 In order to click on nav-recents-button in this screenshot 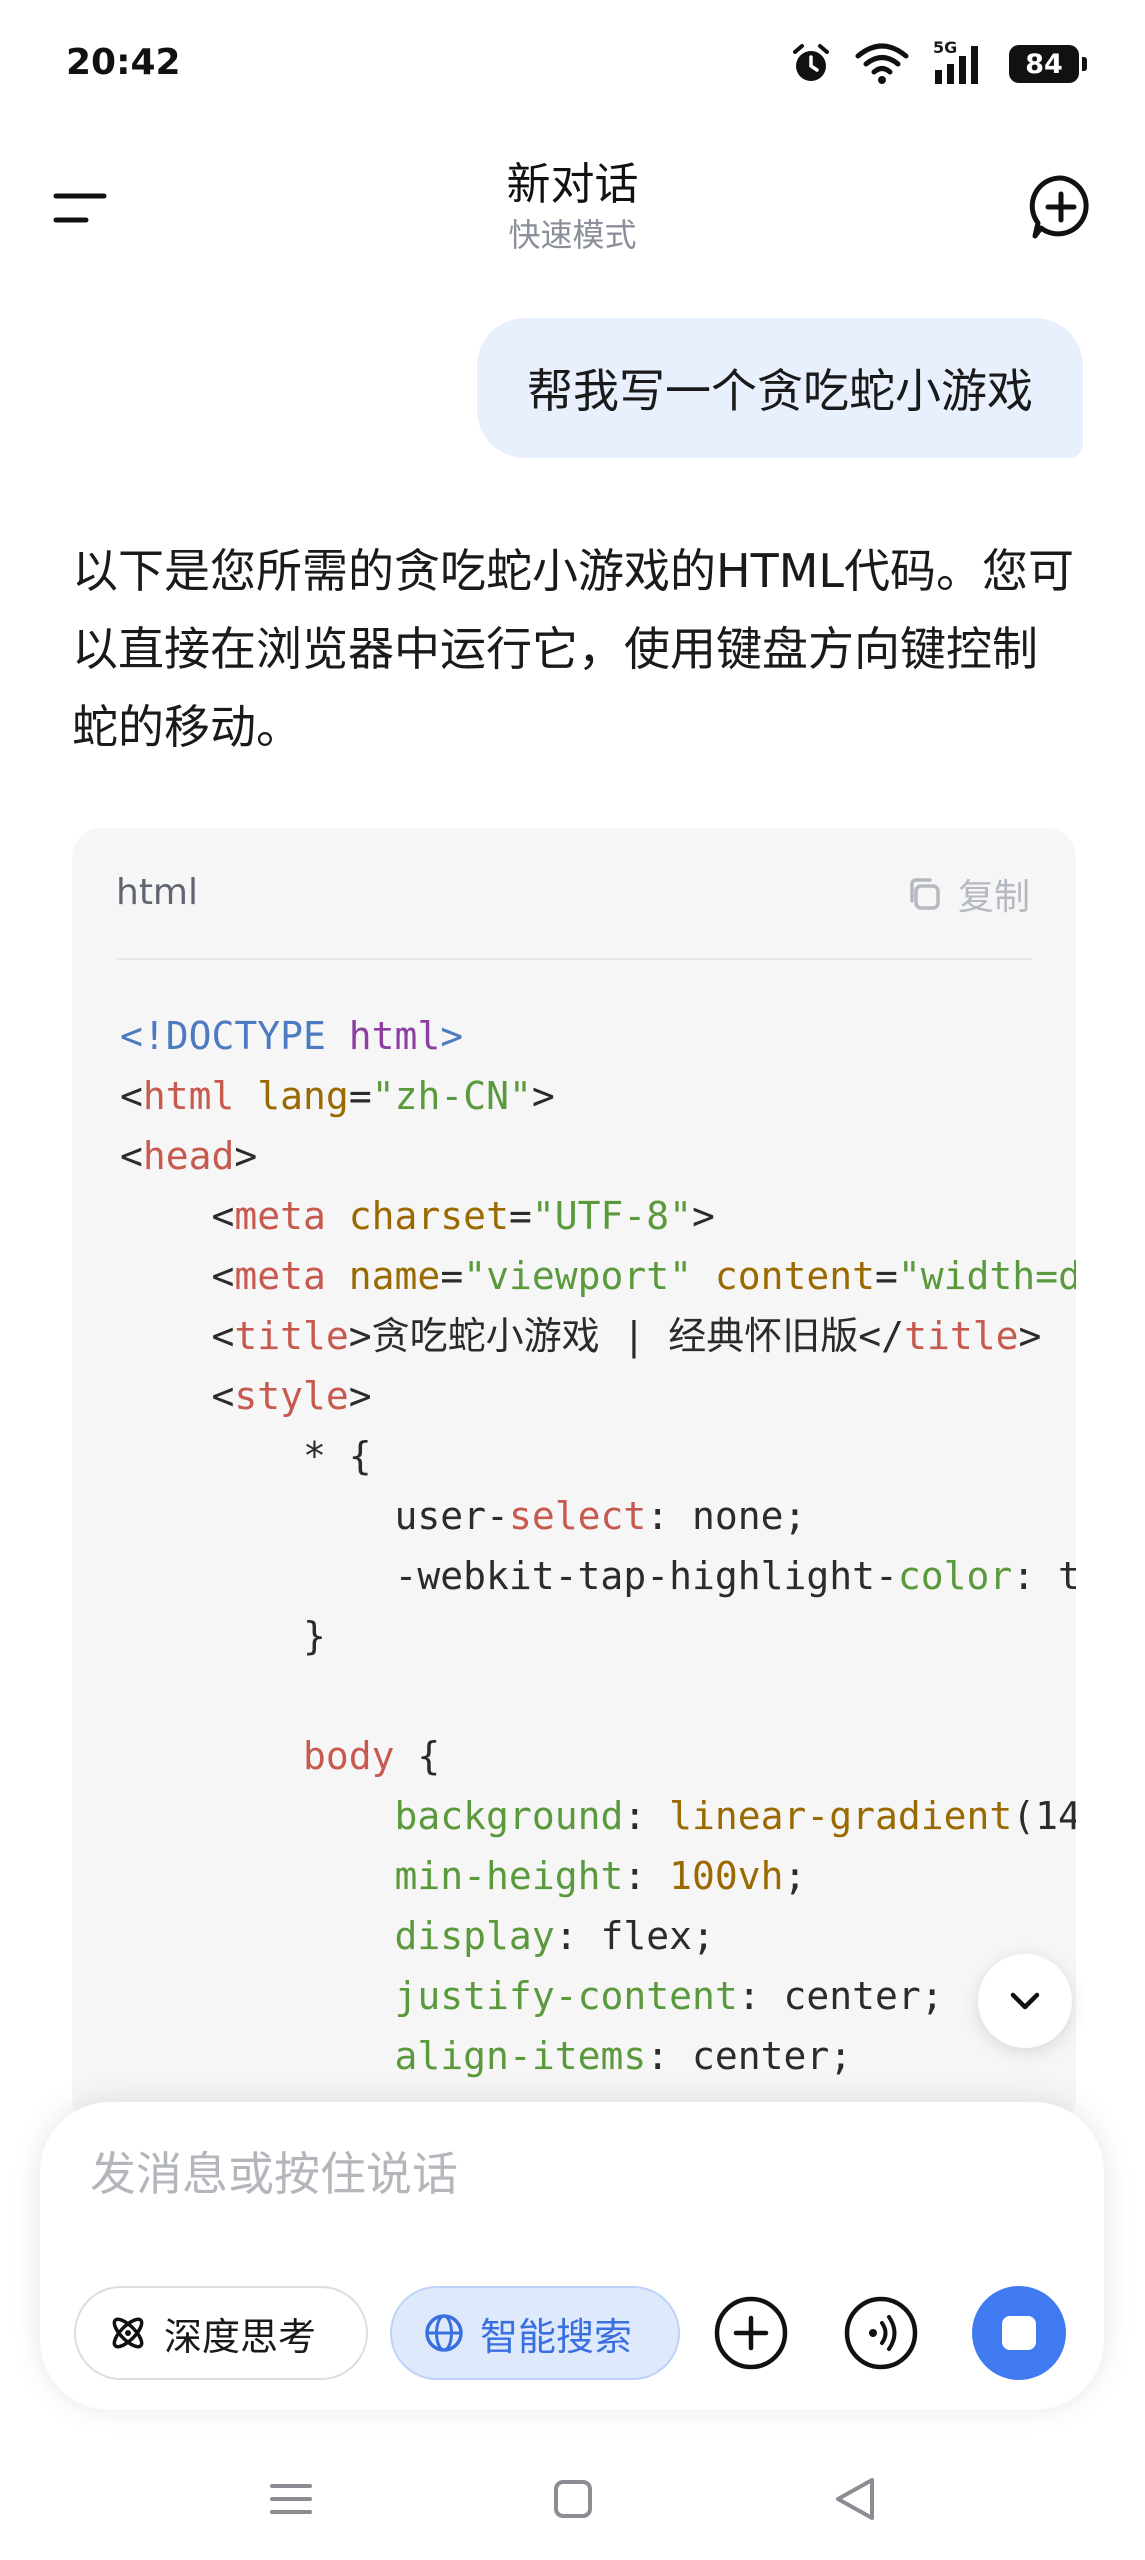, I will do `click(291, 2499)`.